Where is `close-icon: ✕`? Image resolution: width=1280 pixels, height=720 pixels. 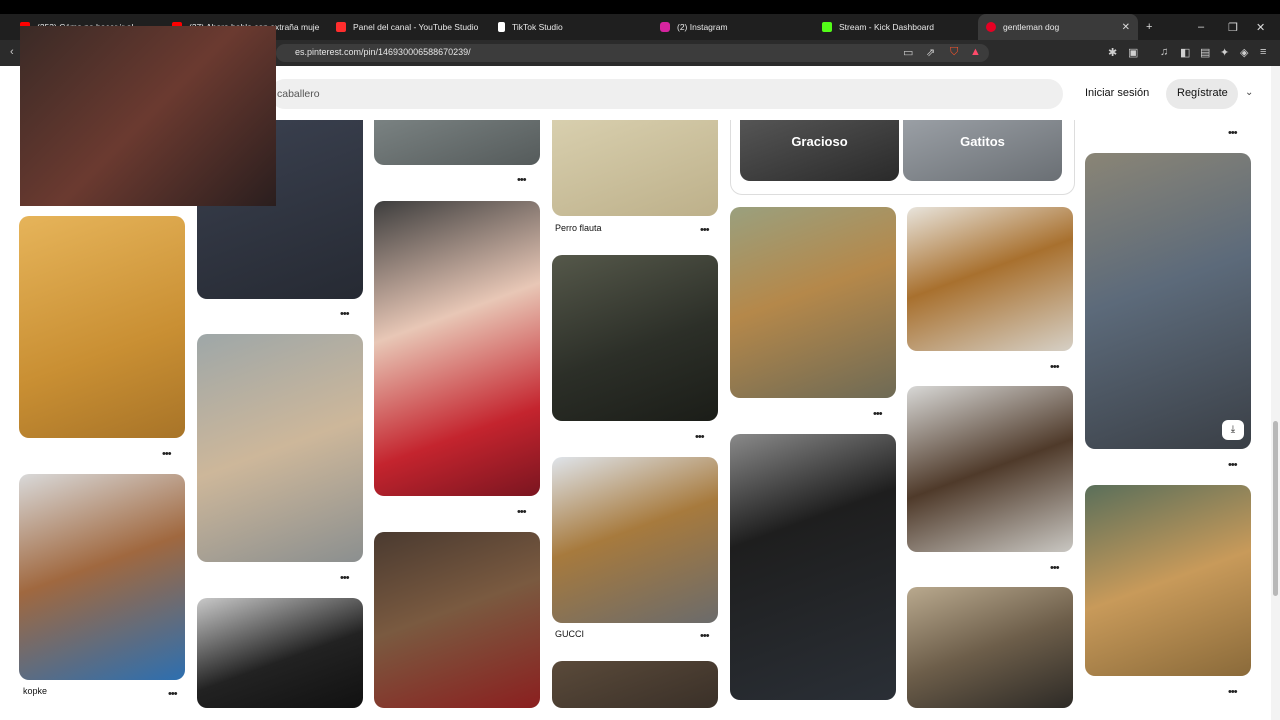
close-icon: ✕ is located at coordinates (1126, 27).